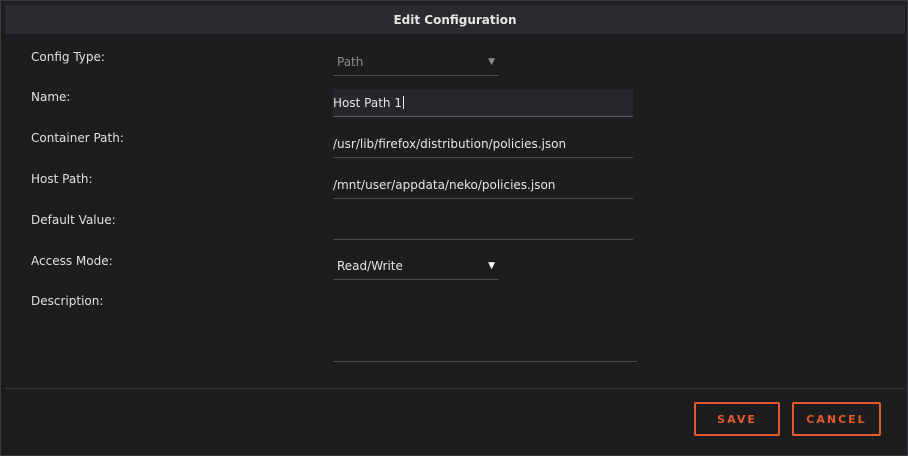  Describe the element at coordinates (483, 226) in the screenshot. I see `default-value-input` at that location.